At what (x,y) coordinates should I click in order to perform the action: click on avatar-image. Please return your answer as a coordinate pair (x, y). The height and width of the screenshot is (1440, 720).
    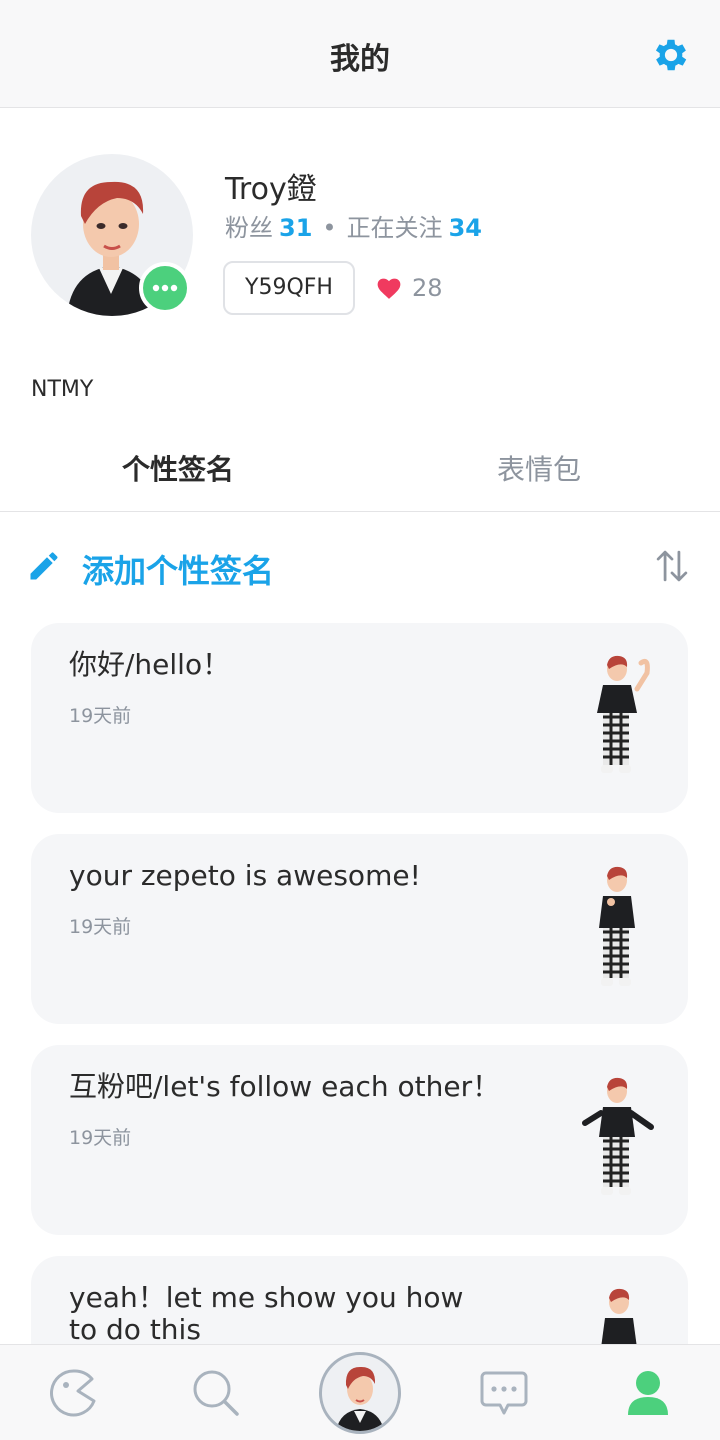
    Looking at the image, I should click on (360, 1398).